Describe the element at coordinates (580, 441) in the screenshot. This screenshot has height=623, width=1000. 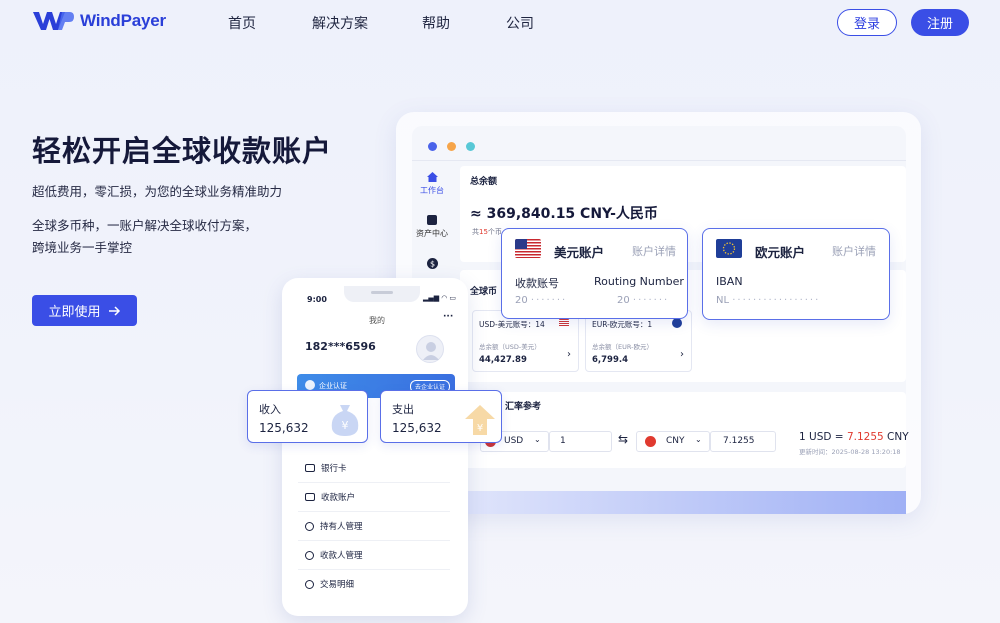
I see `from-amount-input: 1` at that location.